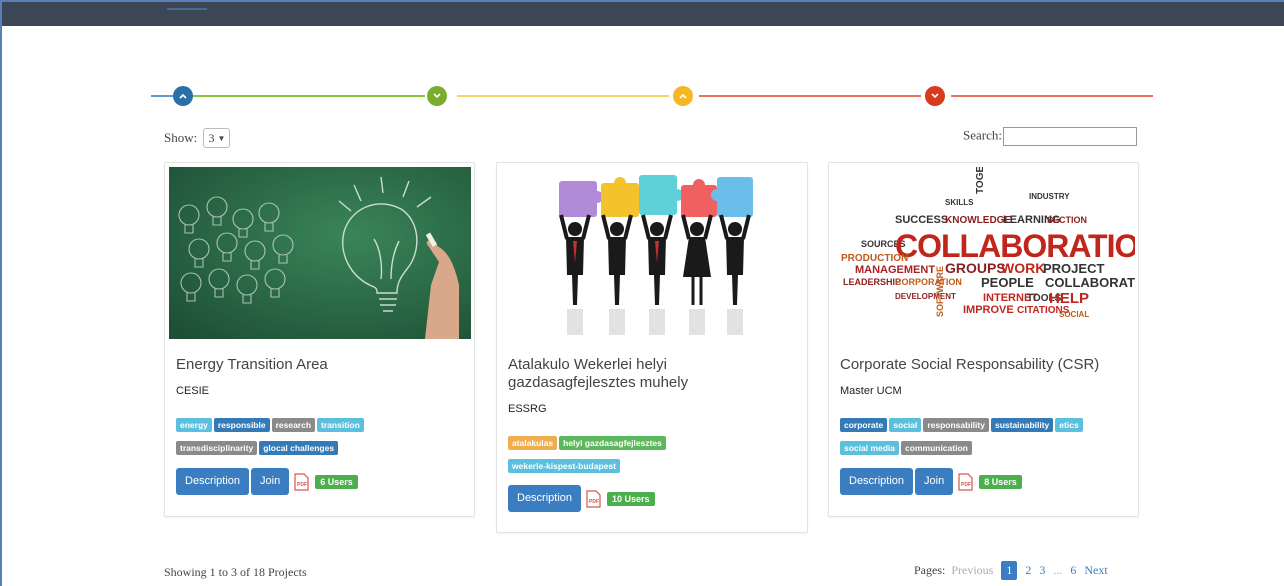 This screenshot has height=586, width=1284. I want to click on navbar-accent, so click(187, 9).